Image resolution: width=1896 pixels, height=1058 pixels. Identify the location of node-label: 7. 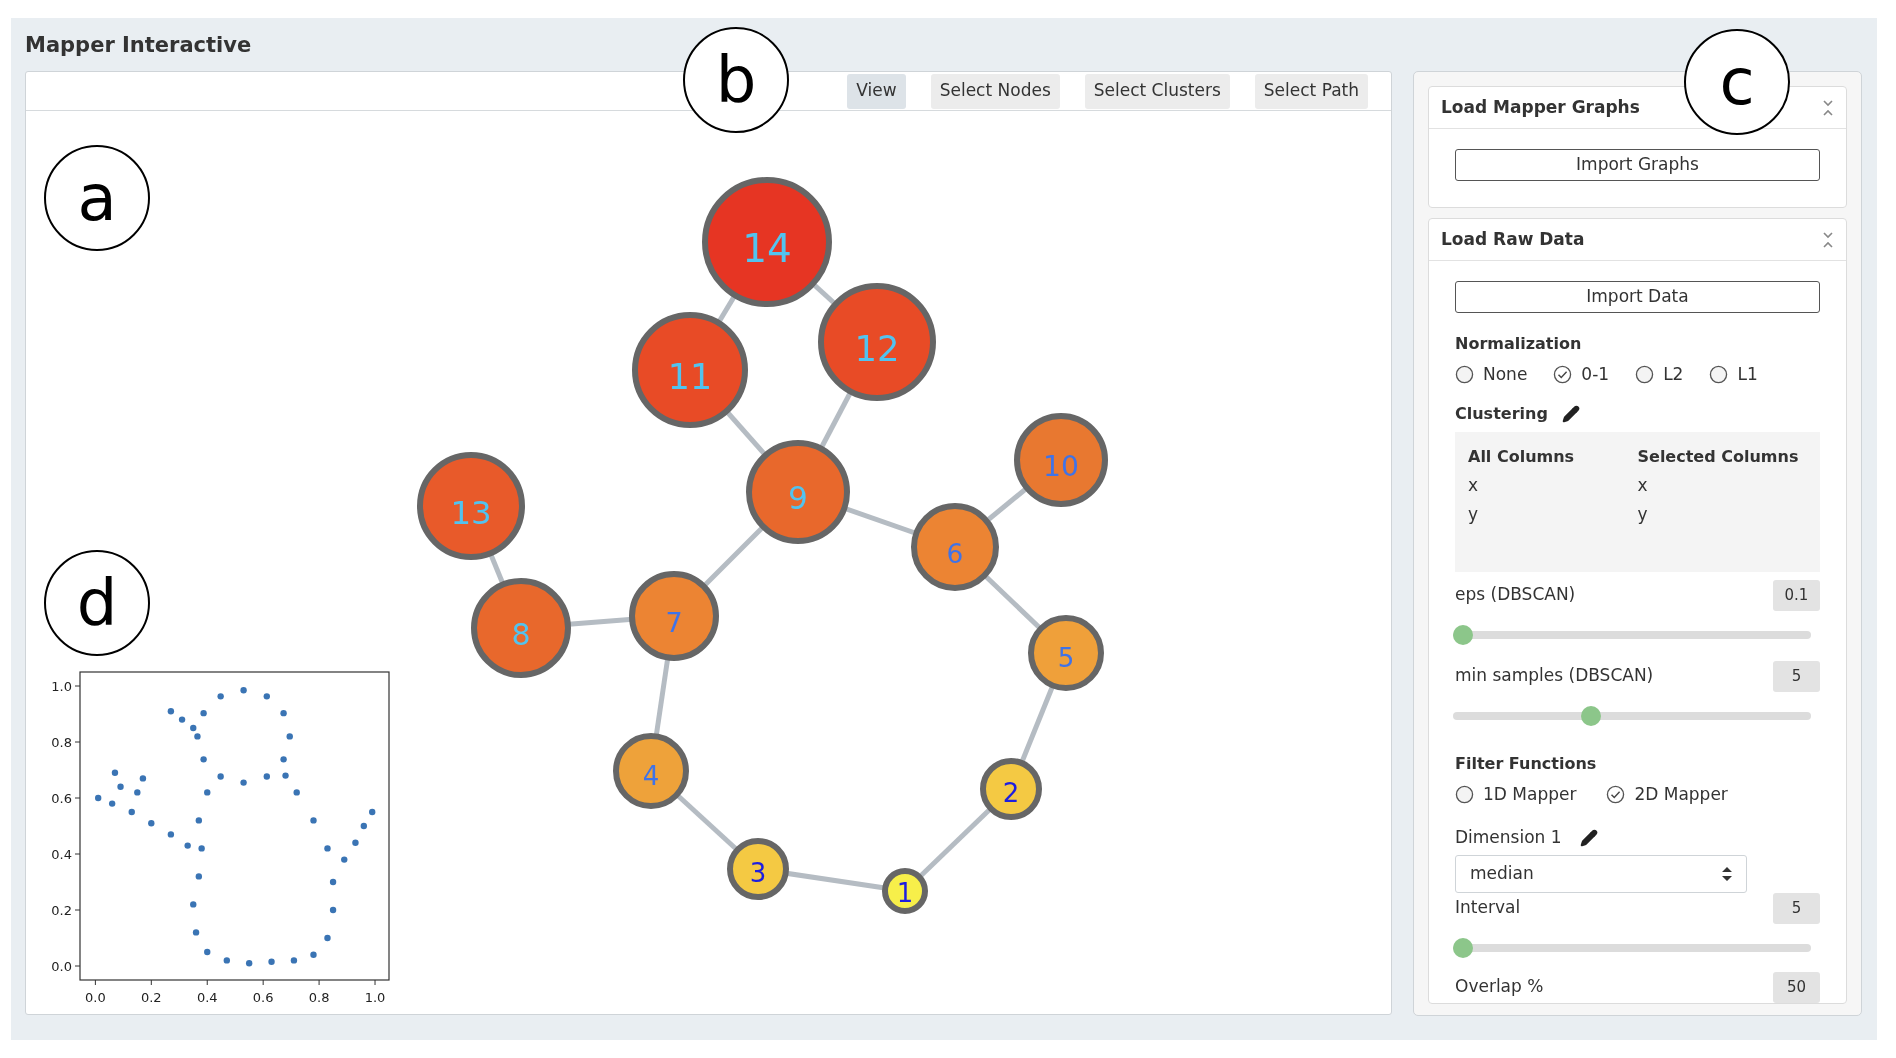
(674, 622).